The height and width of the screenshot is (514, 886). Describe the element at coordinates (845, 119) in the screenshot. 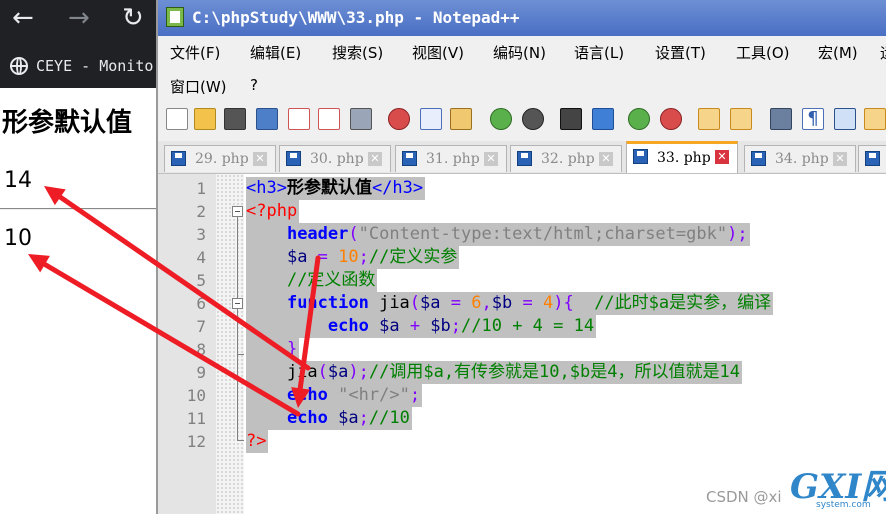

I see `indent-guide-icon` at that location.